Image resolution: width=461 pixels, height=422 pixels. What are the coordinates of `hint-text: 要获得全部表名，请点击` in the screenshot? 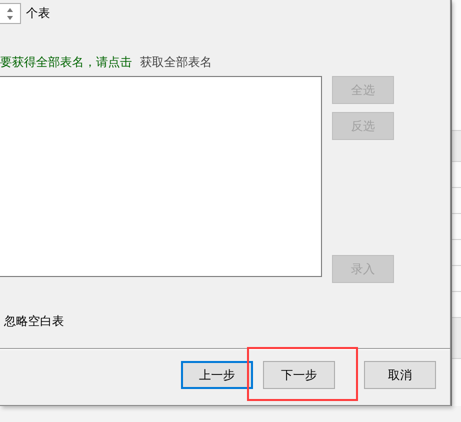 It's located at (66, 62).